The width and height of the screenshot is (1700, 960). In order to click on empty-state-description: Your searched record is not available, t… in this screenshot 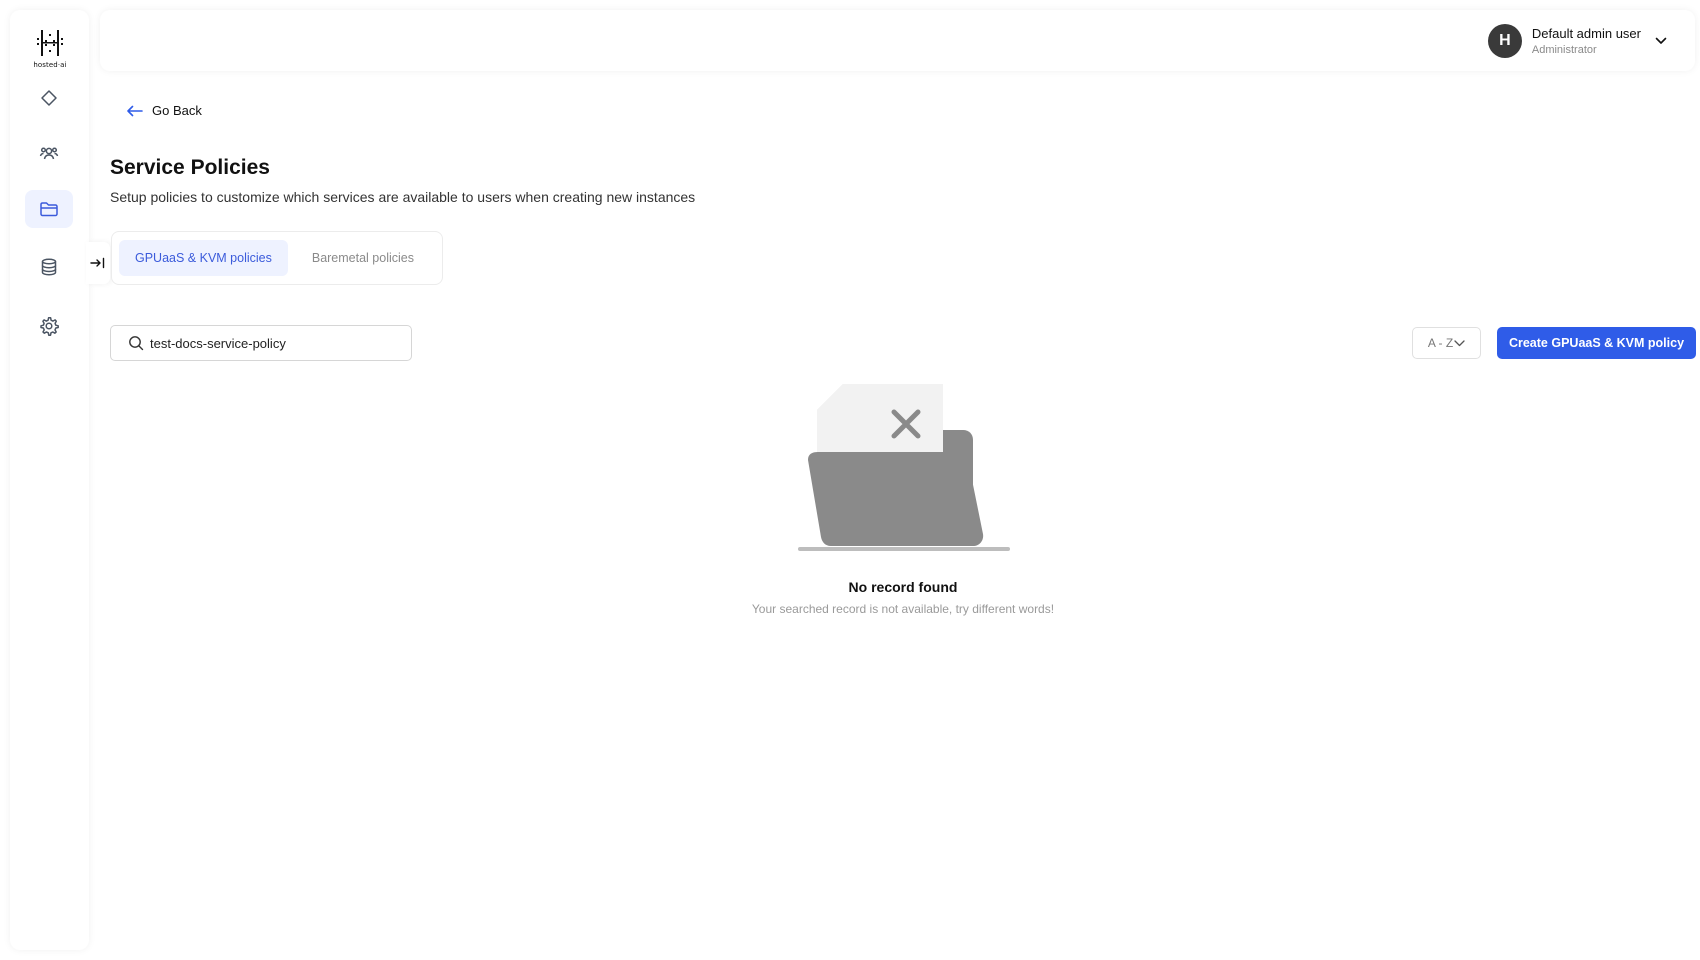, I will do `click(903, 609)`.